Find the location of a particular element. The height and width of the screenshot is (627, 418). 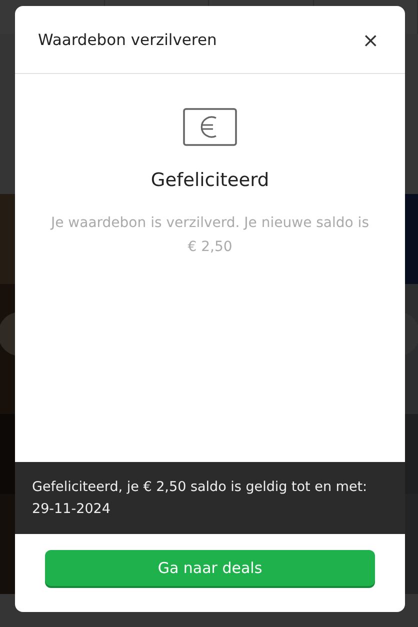

success-heading: Gefeliciteerd is located at coordinates (210, 180).